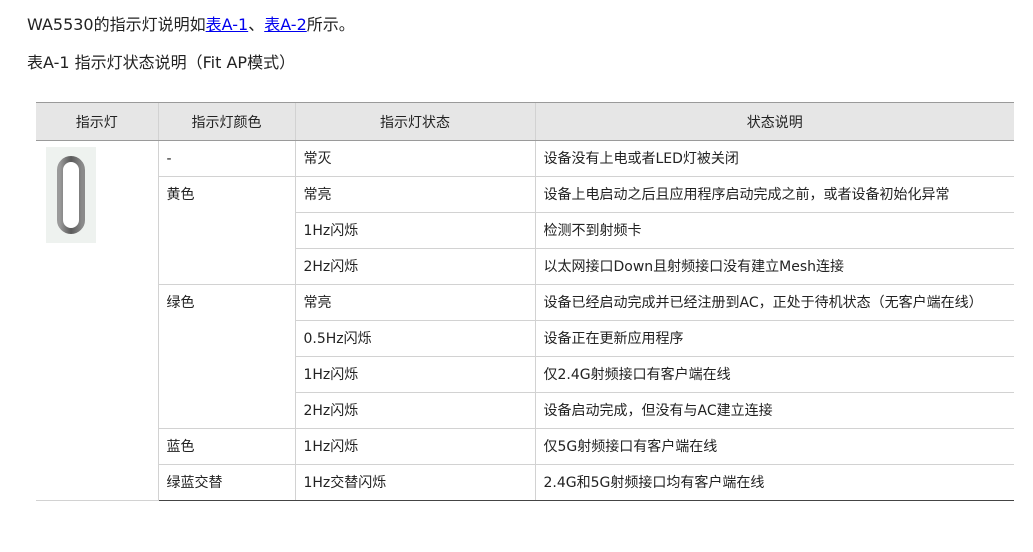 The image size is (1033, 552). Describe the element at coordinates (226, 446) in the screenshot. I see `color-cell: 蓝色` at that location.